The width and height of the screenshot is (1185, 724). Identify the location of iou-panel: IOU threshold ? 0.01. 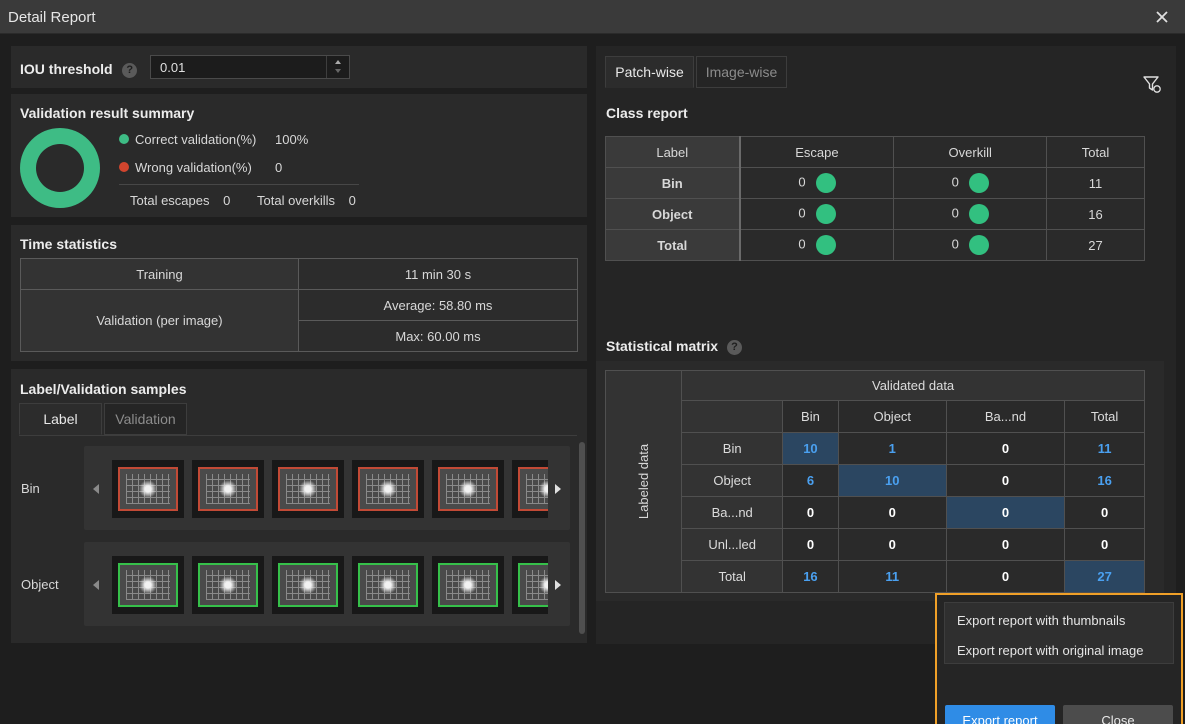
(299, 67).